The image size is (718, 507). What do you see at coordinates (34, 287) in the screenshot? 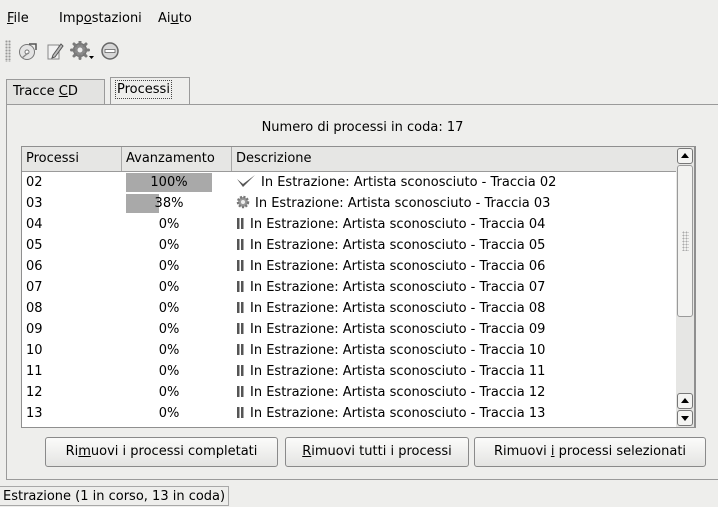
I see `process-id: 07` at bounding box center [34, 287].